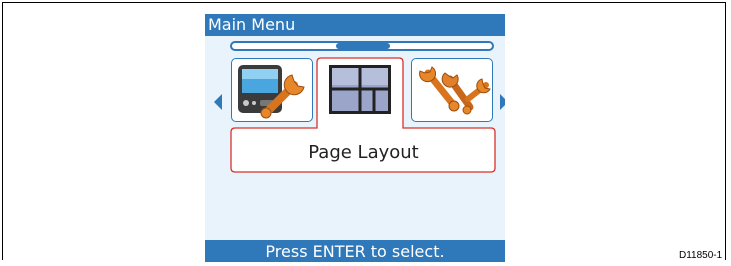  I want to click on status-prompt: Press ENTER to select., so click(355, 251).